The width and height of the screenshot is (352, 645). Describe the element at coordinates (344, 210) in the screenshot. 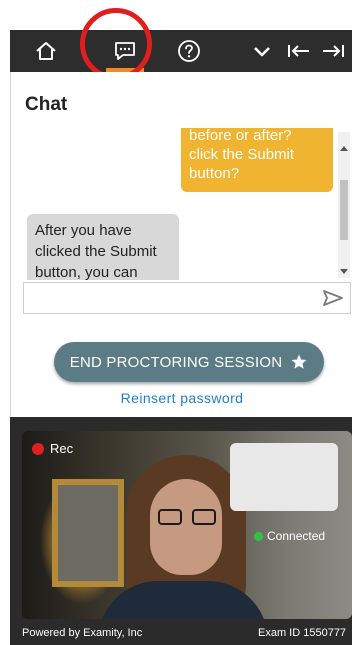

I see `scroll-thumb` at that location.